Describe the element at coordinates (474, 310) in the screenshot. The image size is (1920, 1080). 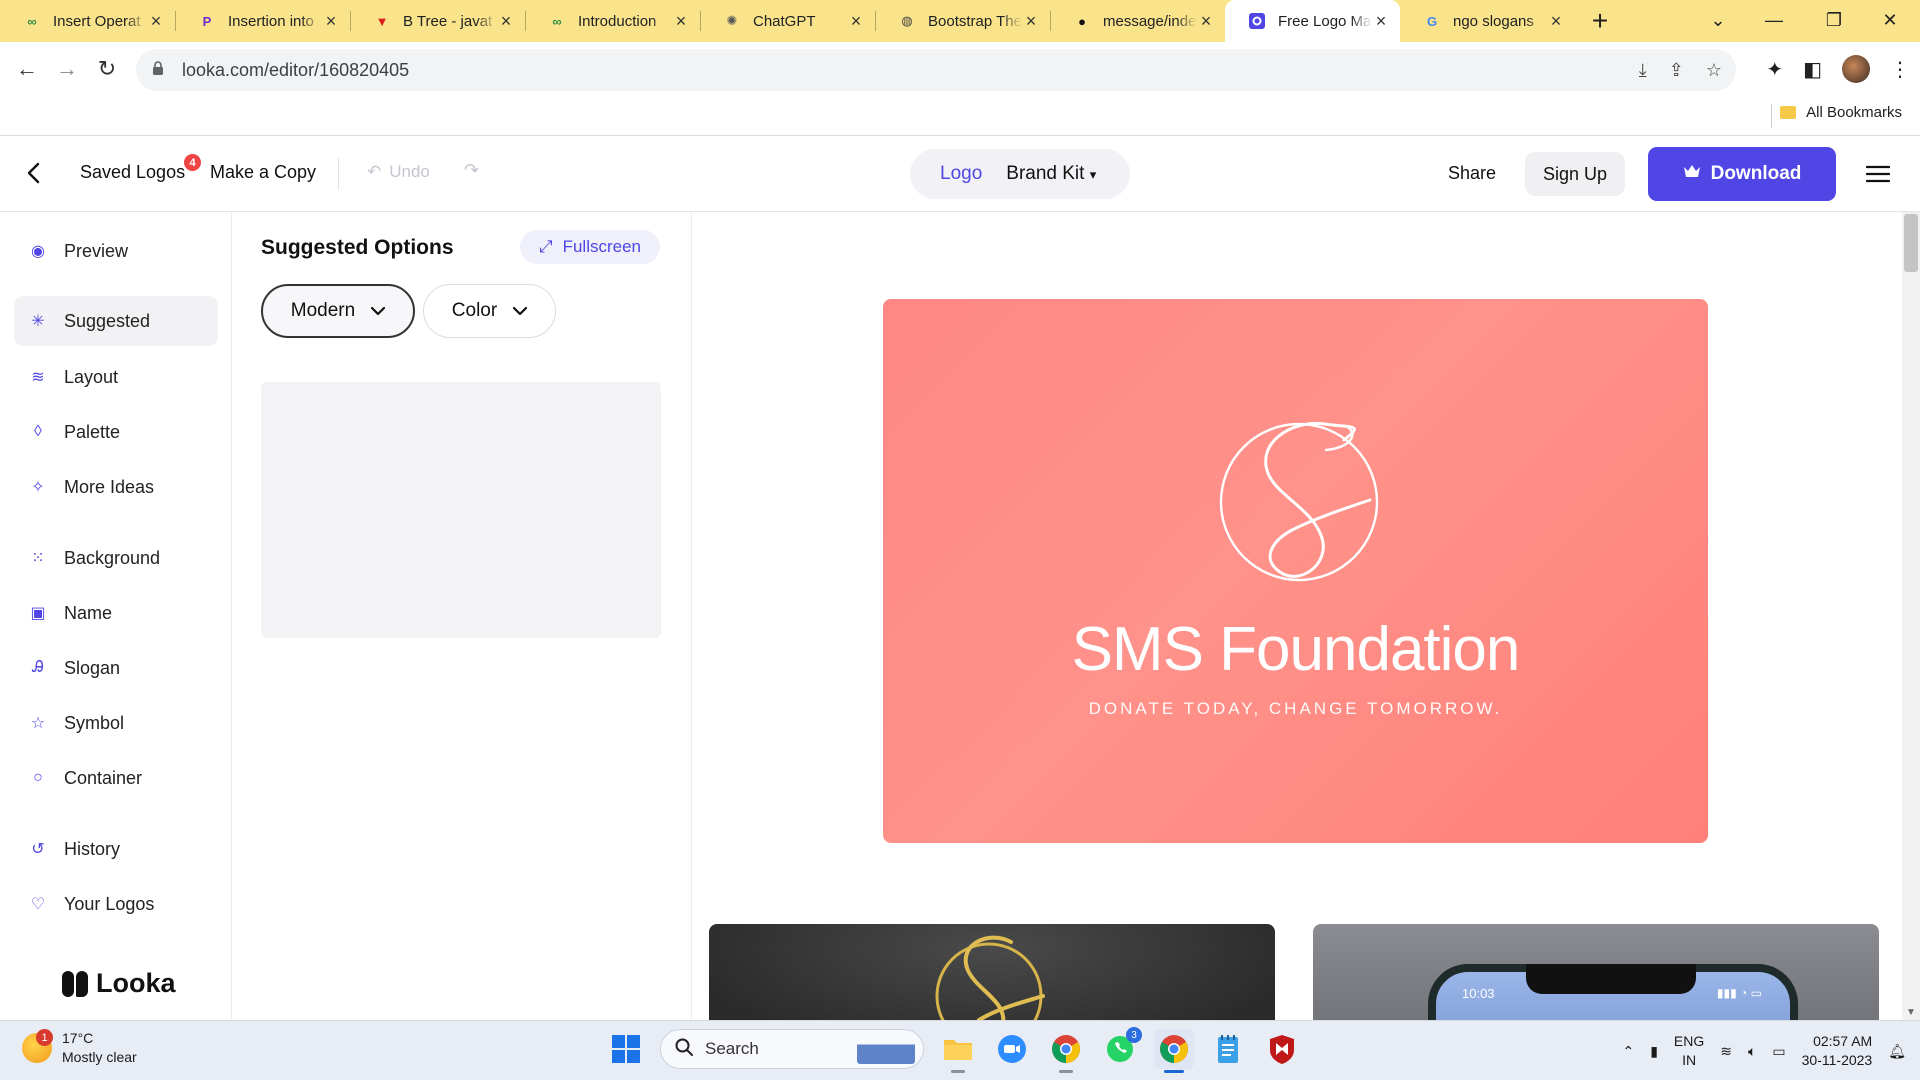
I see `color-dropdown-value: Color` at that location.